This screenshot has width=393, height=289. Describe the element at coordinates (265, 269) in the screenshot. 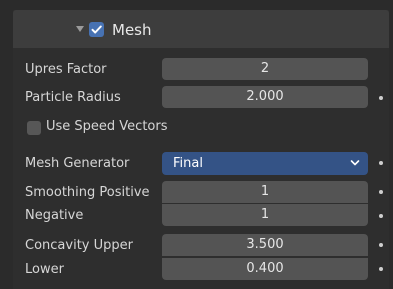

I see `concavity-lower-field: 0.400` at that location.